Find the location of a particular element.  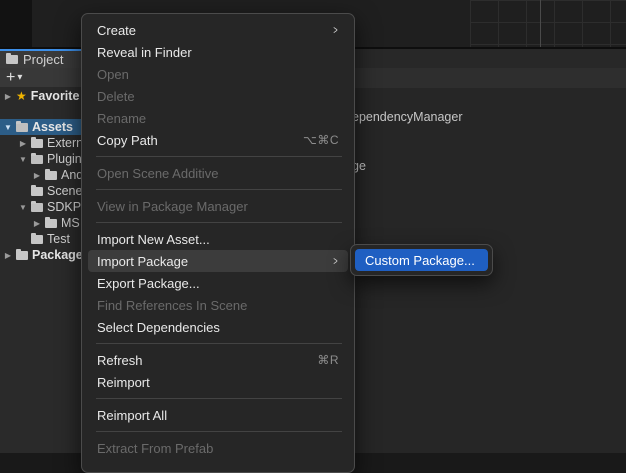

menu-item-copy-path: Copy Path ⌥⌘C is located at coordinates (218, 140).